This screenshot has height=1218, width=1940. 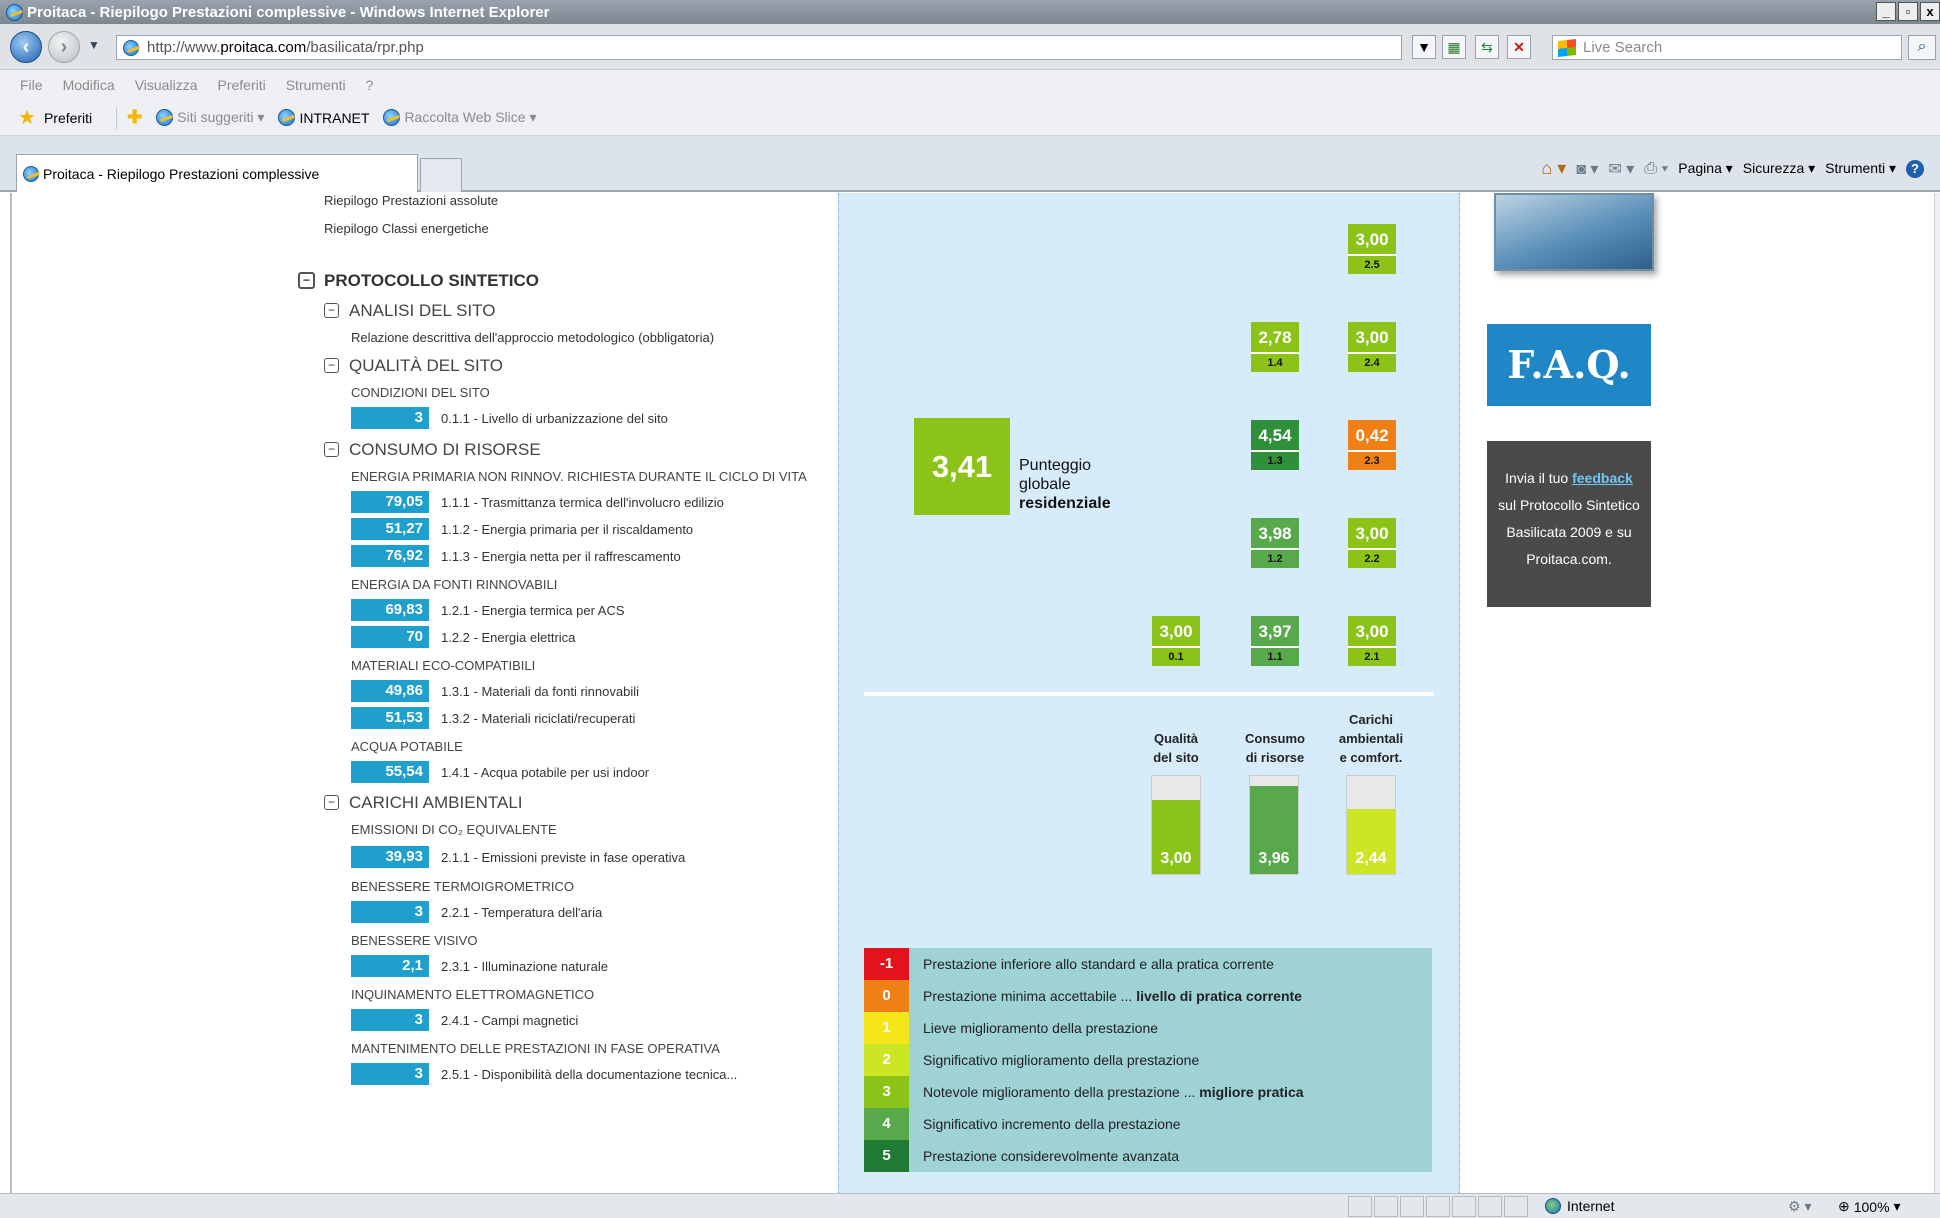 What do you see at coordinates (407, 746) in the screenshot?
I see `sub-acqua: ACQUA POTABILE` at bounding box center [407, 746].